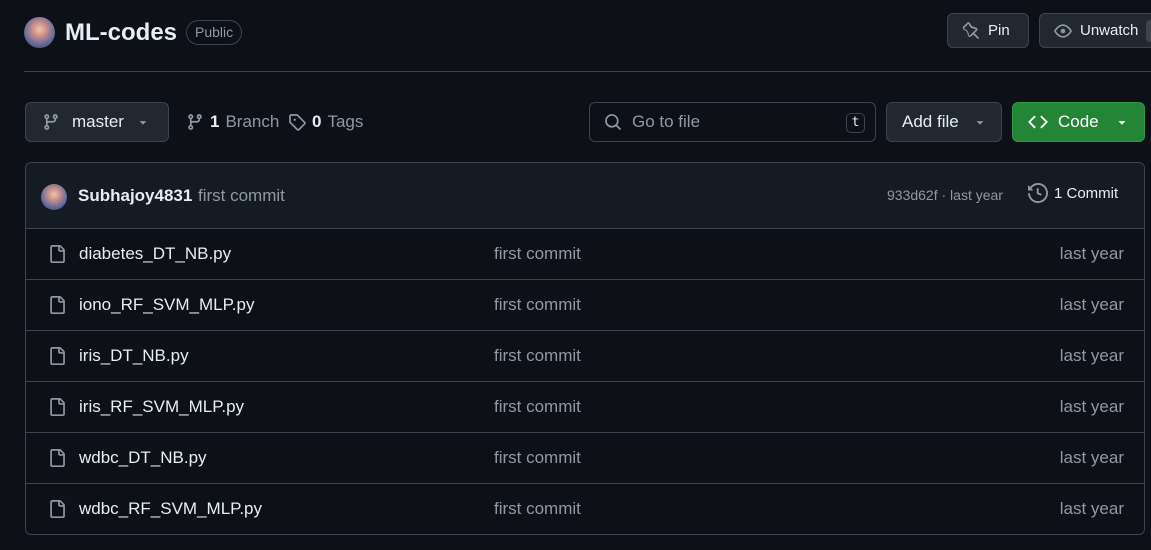 The height and width of the screenshot is (550, 1151). Describe the element at coordinates (732, 122) in the screenshot. I see `go-to-file-input: Go to file t` at that location.